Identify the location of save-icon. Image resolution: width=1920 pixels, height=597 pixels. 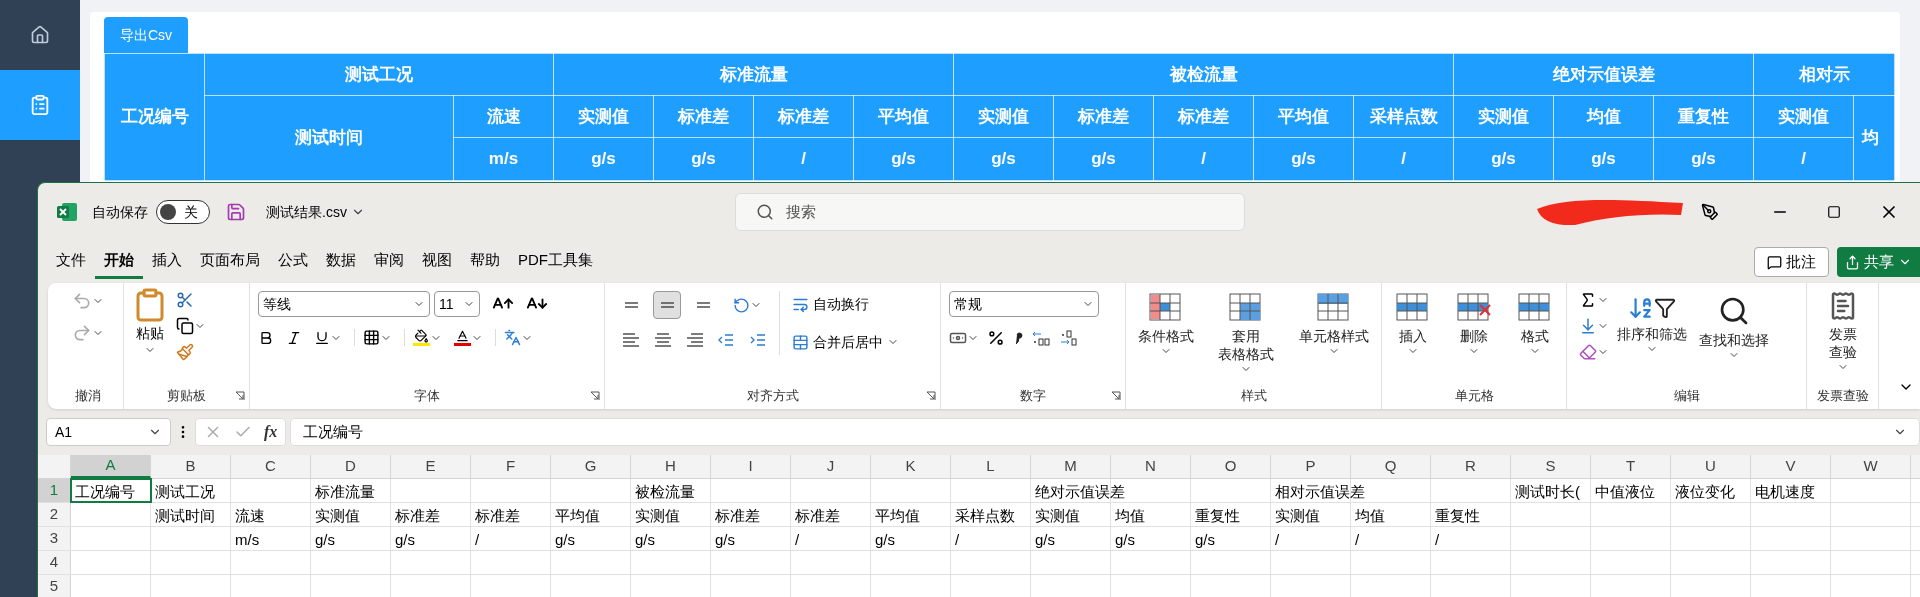
(236, 212).